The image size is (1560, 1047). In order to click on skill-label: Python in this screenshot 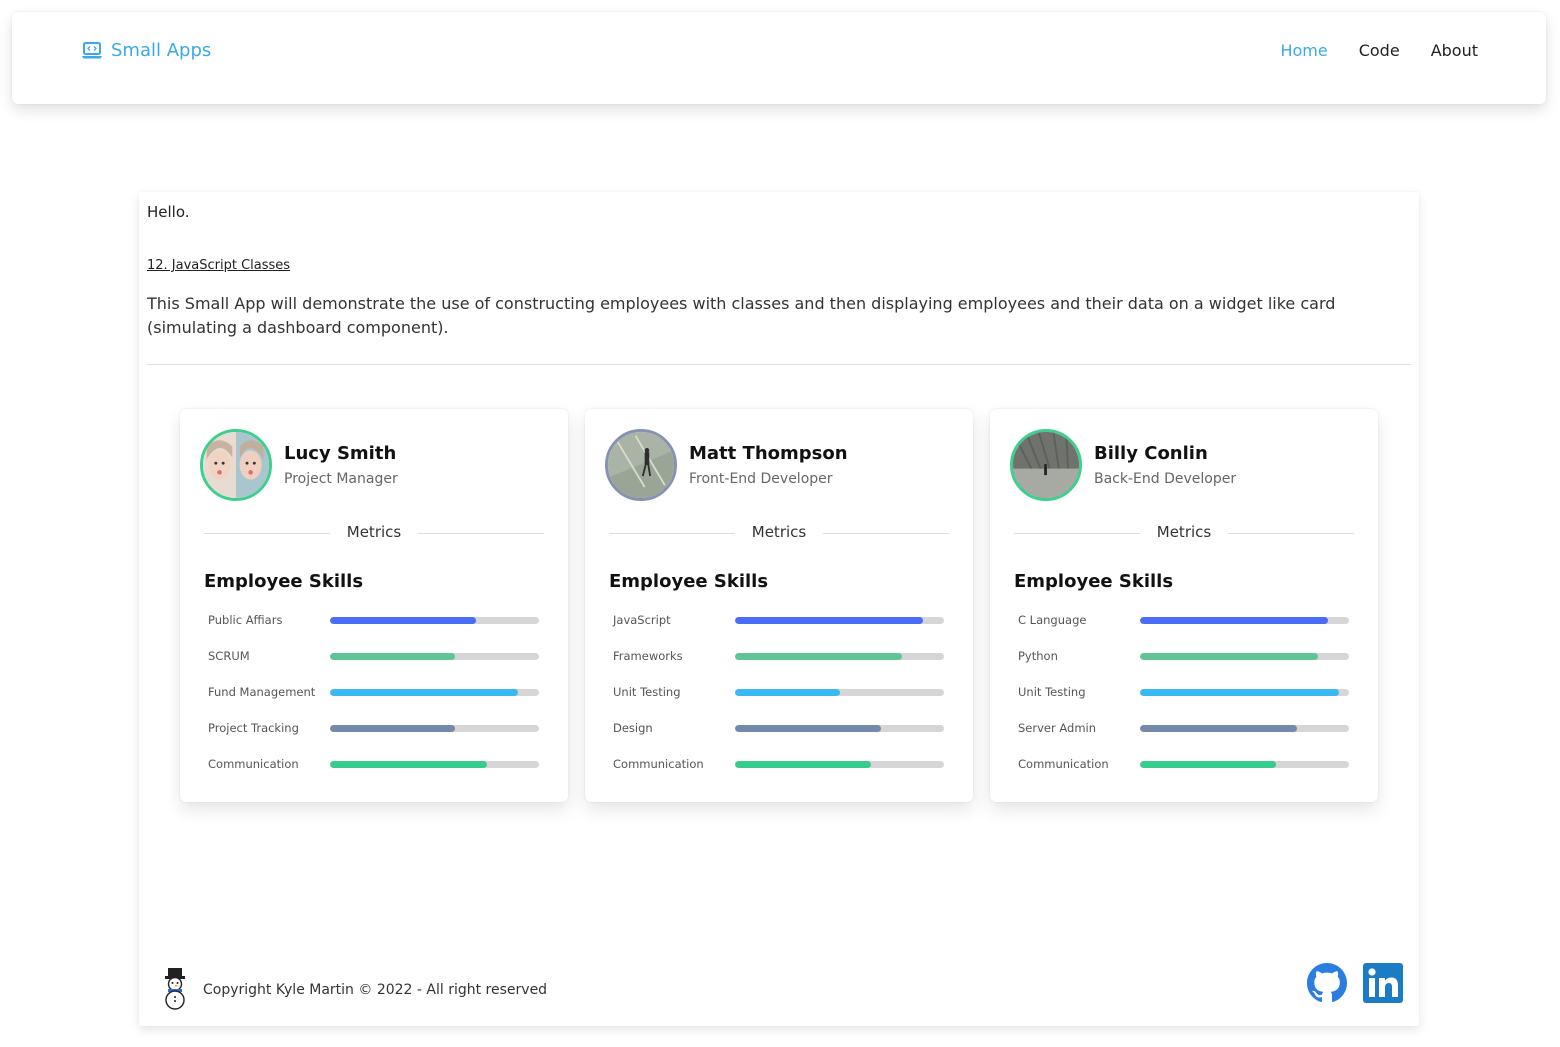, I will do `click(1038, 656)`.